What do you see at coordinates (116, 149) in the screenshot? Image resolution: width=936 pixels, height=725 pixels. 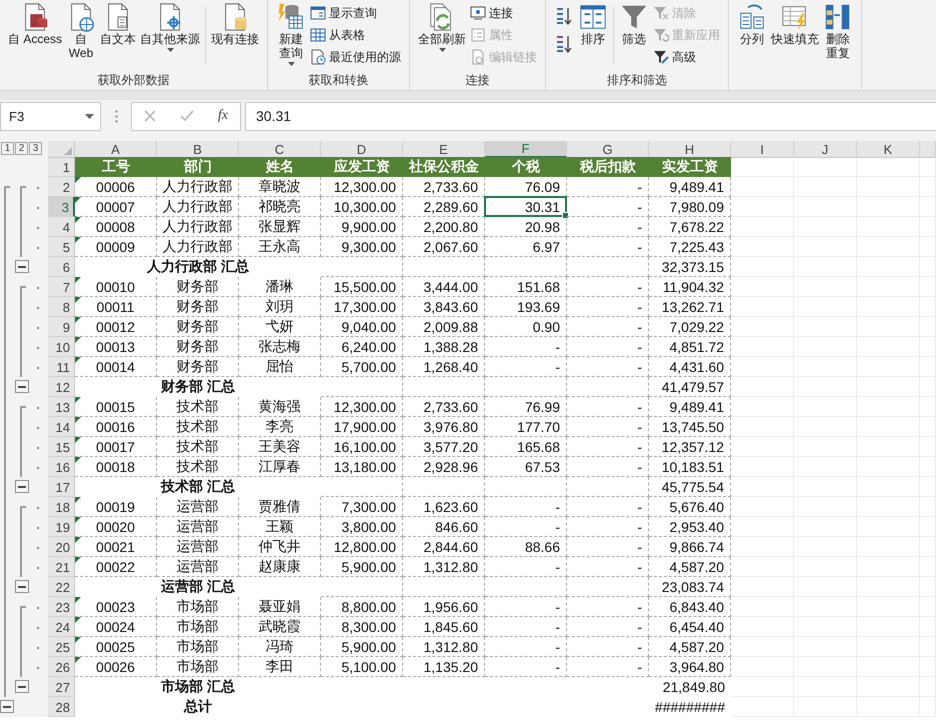 I see `column-header: A` at bounding box center [116, 149].